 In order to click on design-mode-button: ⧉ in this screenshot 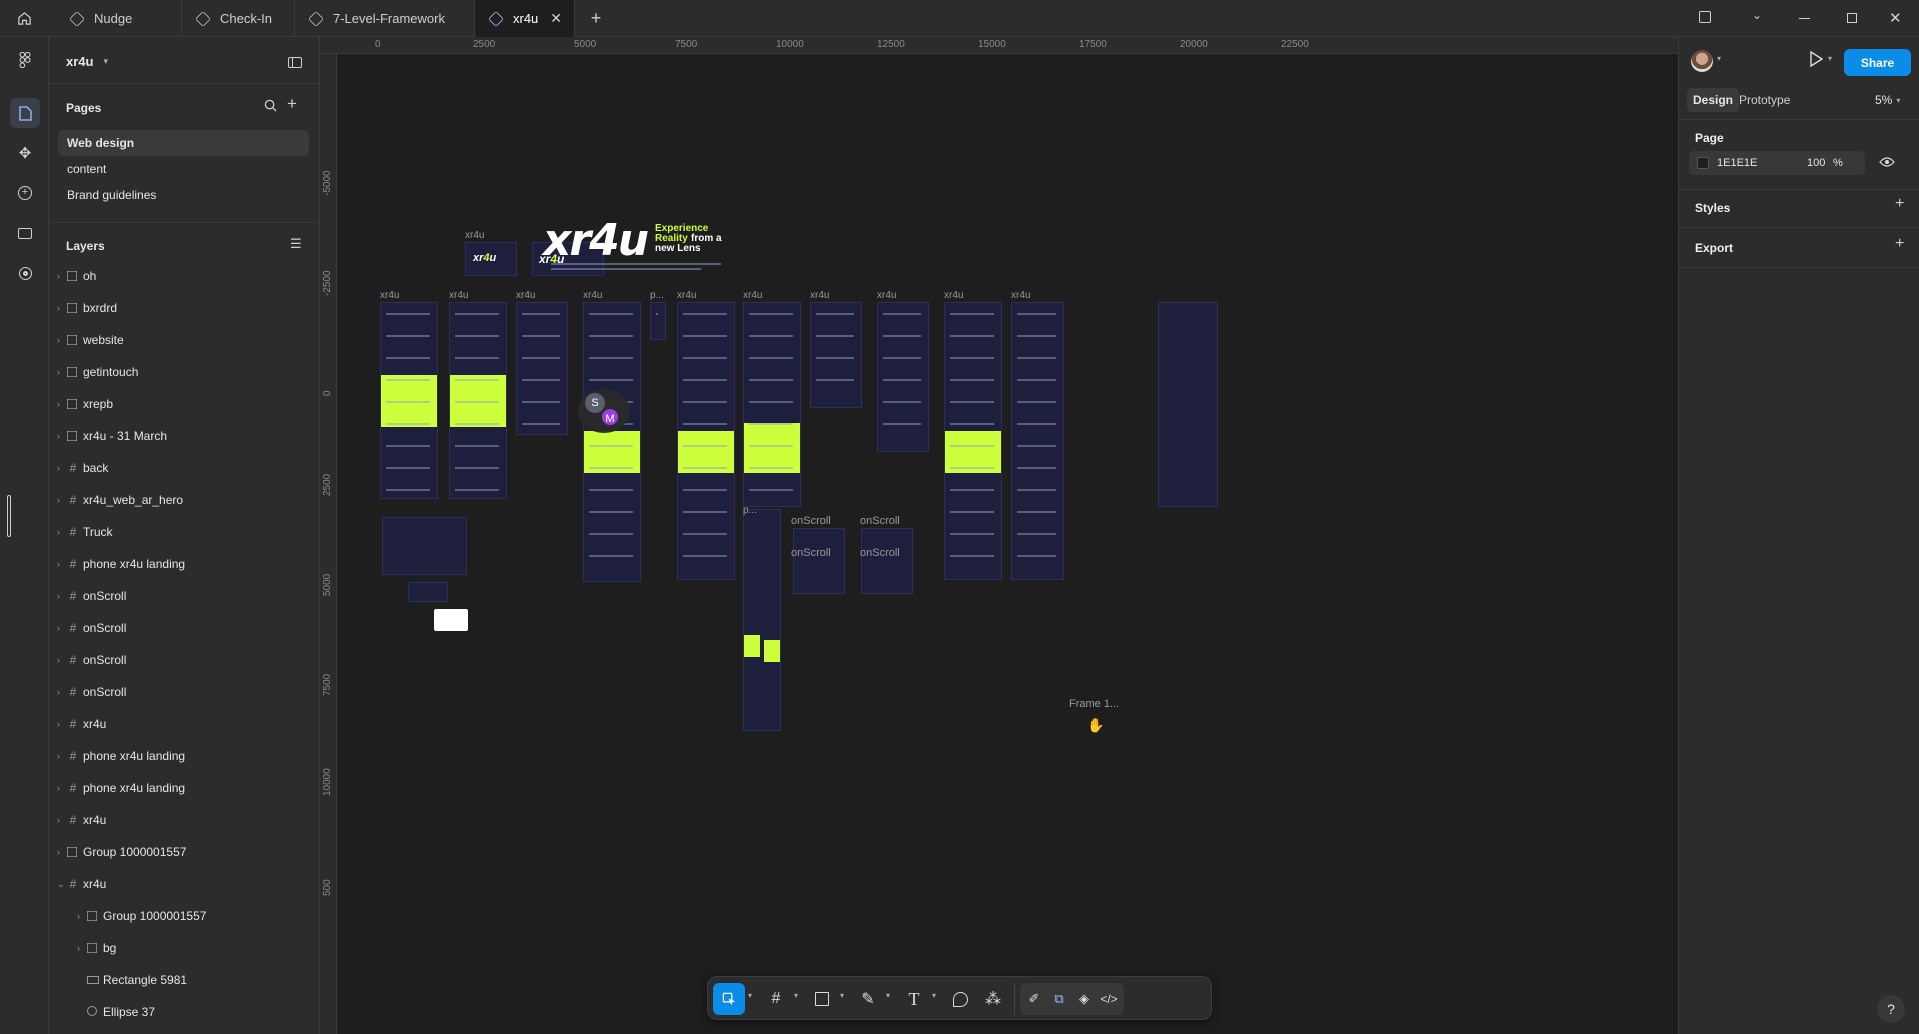, I will do `click(1059, 999)`.